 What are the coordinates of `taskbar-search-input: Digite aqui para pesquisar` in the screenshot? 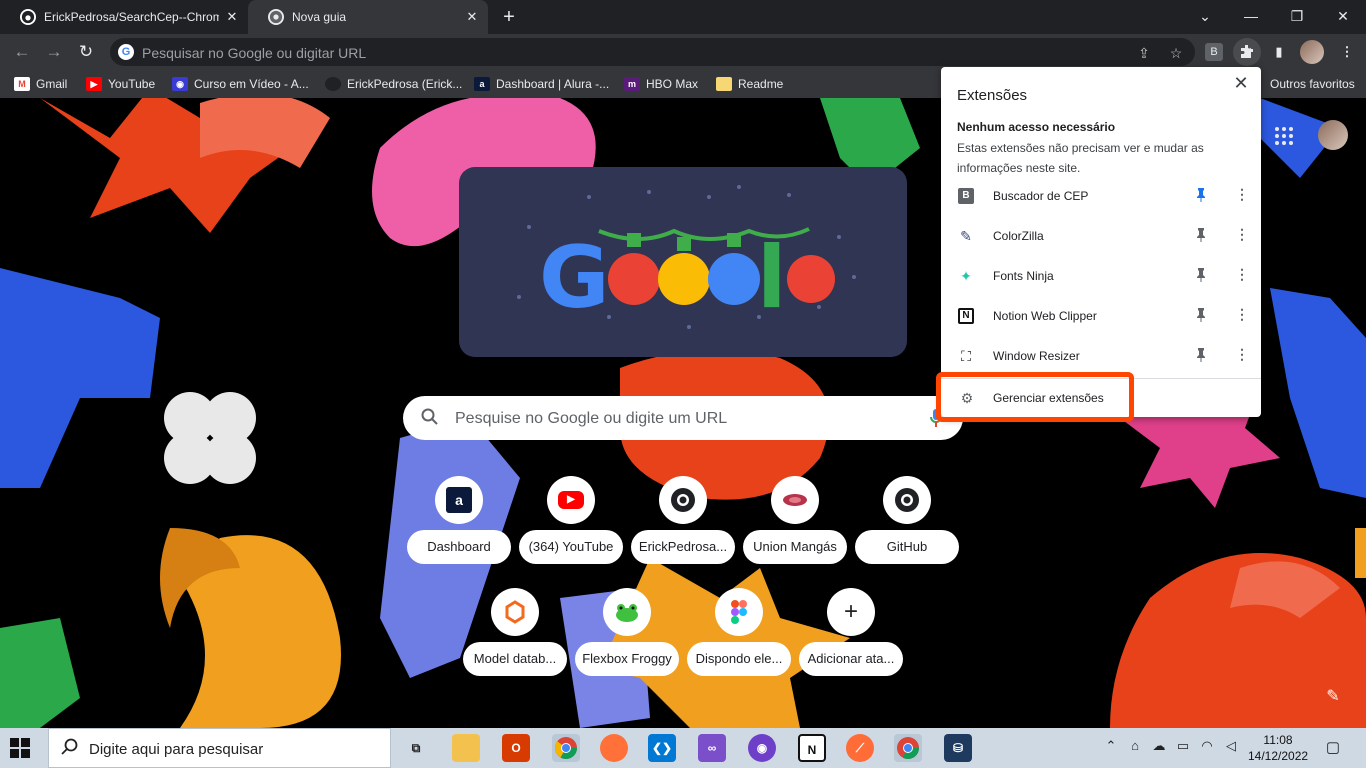 It's located at (219, 748).